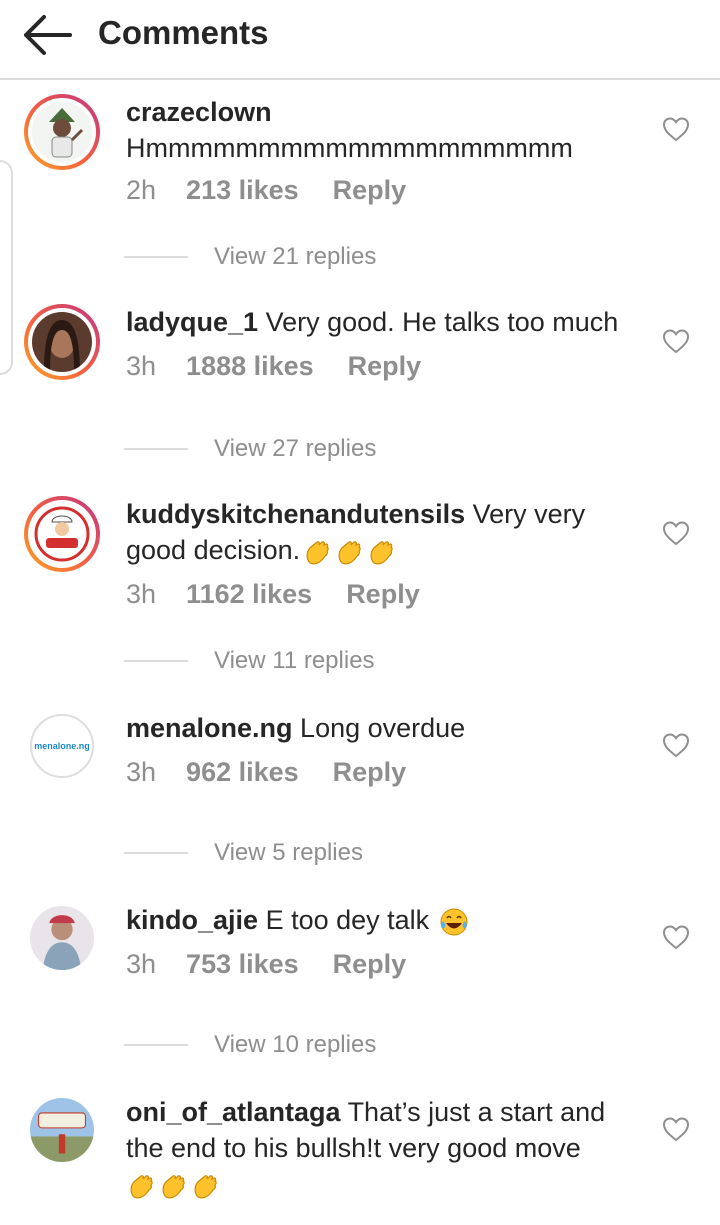 The height and width of the screenshot is (1225, 720). Describe the element at coordinates (242, 190) in the screenshot. I see `comment-likes: 213 likes` at that location.